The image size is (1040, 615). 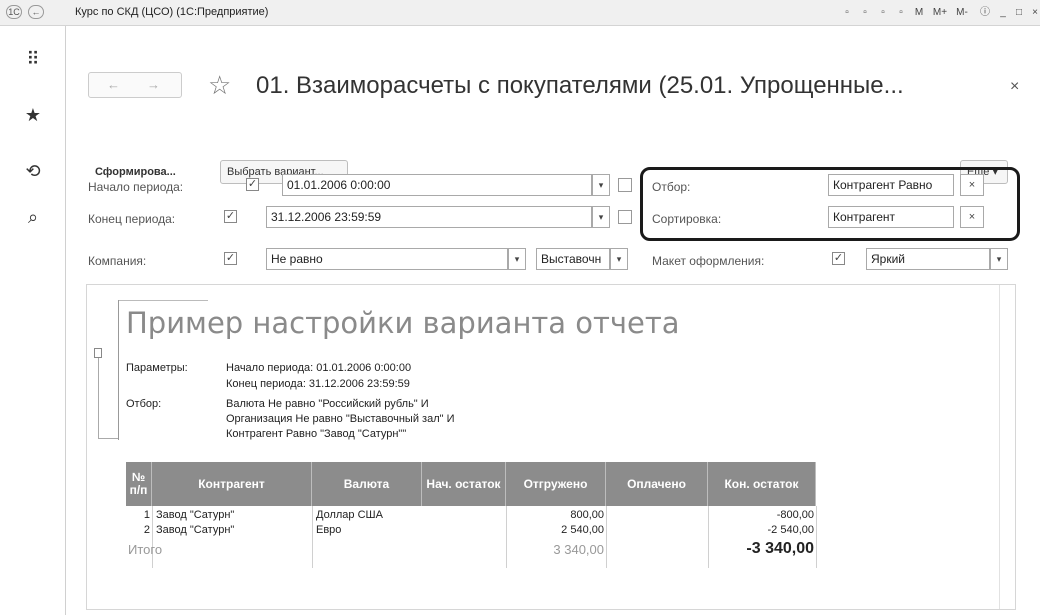 I want to click on table-cell-num: 2, so click(x=146, y=530).